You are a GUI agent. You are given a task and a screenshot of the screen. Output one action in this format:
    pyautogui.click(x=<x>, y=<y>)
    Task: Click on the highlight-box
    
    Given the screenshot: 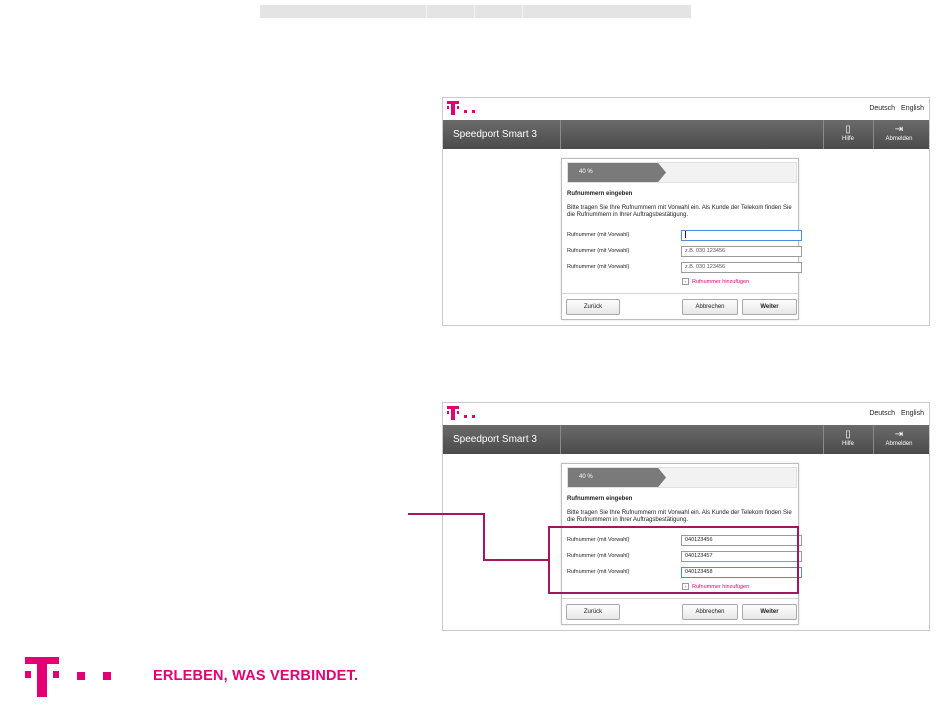 What is the action you would take?
    pyautogui.click(x=673, y=560)
    